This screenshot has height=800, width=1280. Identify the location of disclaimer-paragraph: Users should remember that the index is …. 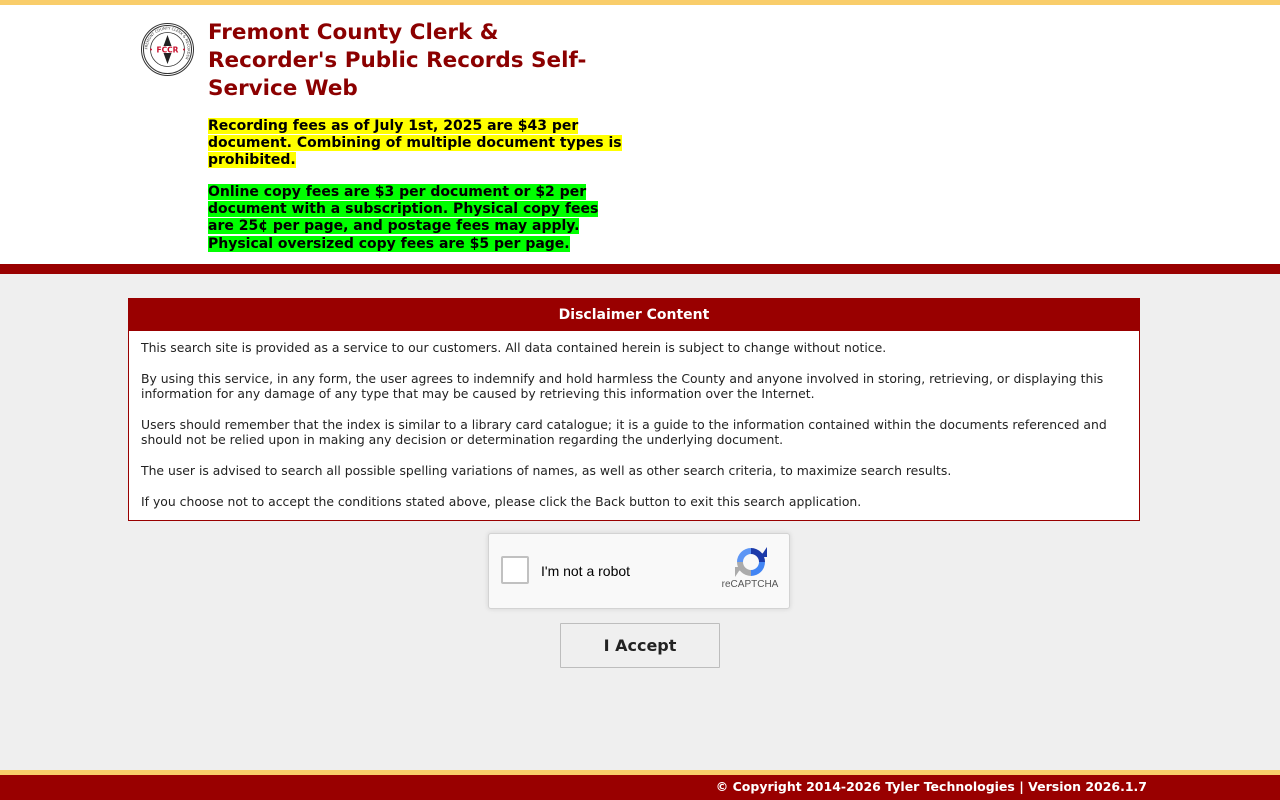
(624, 432).